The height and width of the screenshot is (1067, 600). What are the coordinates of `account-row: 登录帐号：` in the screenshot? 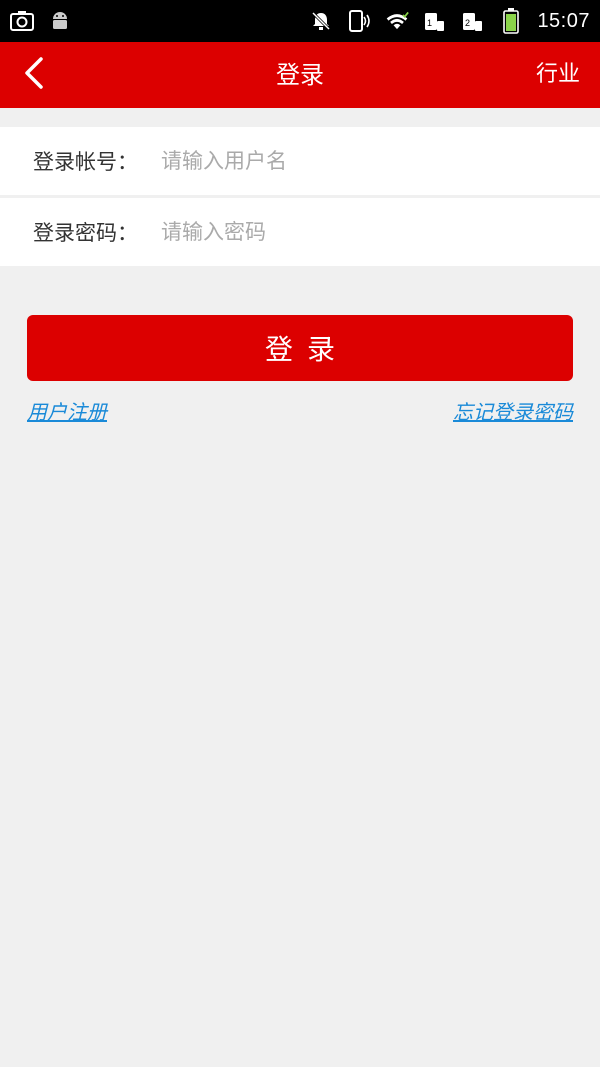 It's located at (300, 161).